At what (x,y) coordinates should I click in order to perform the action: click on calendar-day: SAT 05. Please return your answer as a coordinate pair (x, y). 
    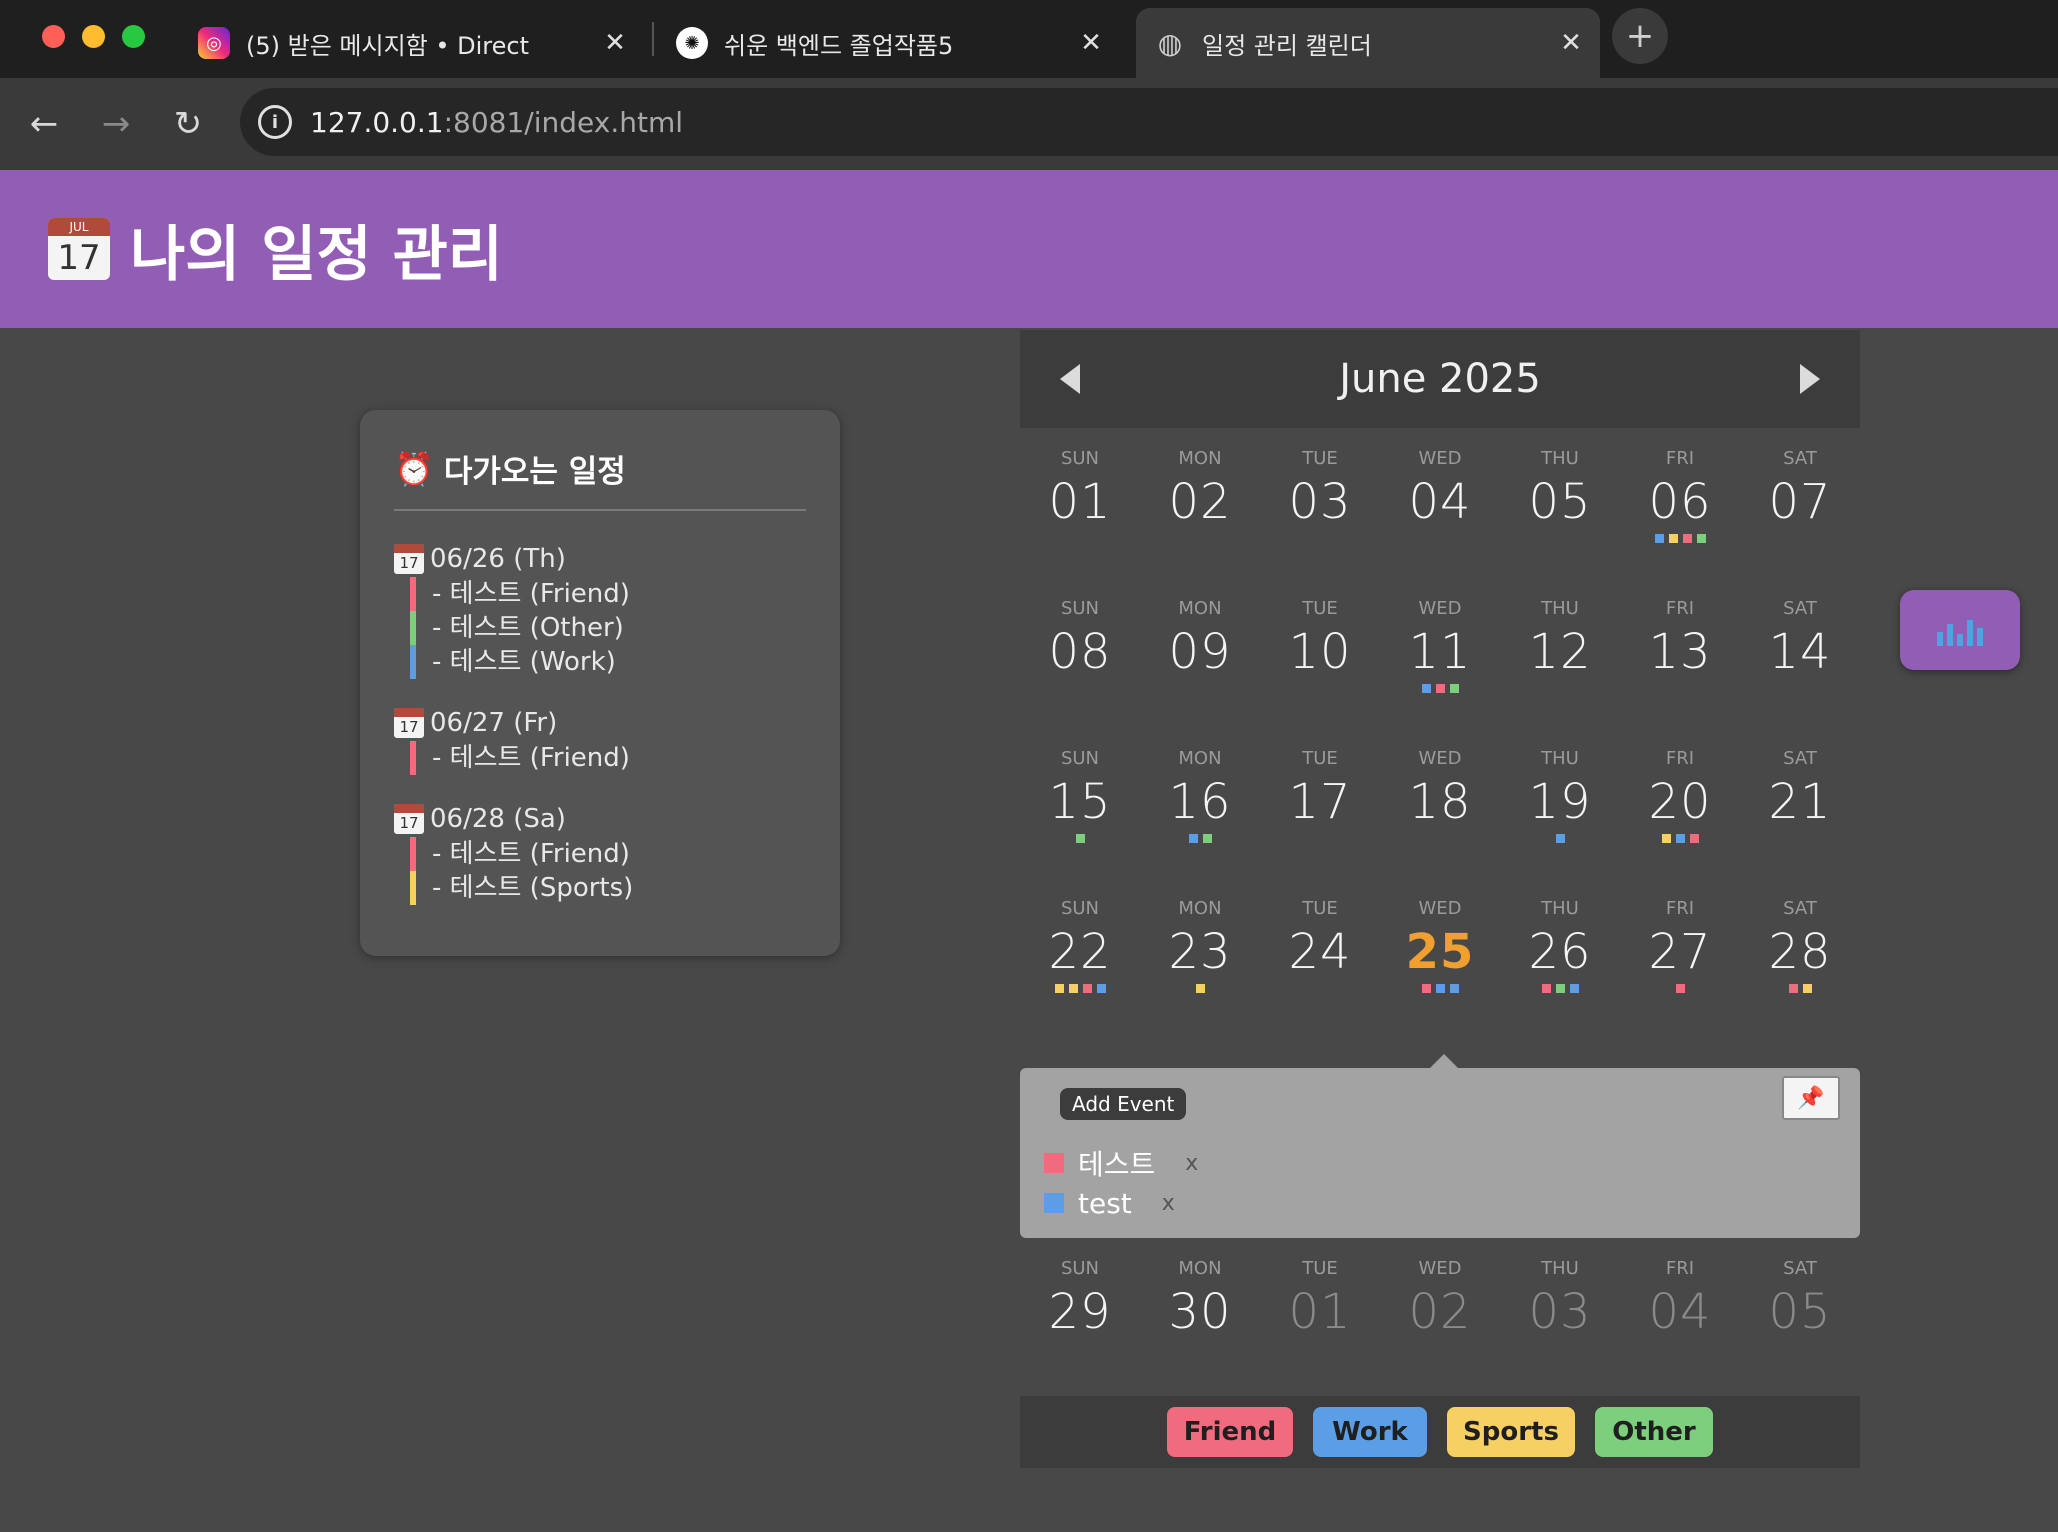
    Looking at the image, I should click on (1800, 1313).